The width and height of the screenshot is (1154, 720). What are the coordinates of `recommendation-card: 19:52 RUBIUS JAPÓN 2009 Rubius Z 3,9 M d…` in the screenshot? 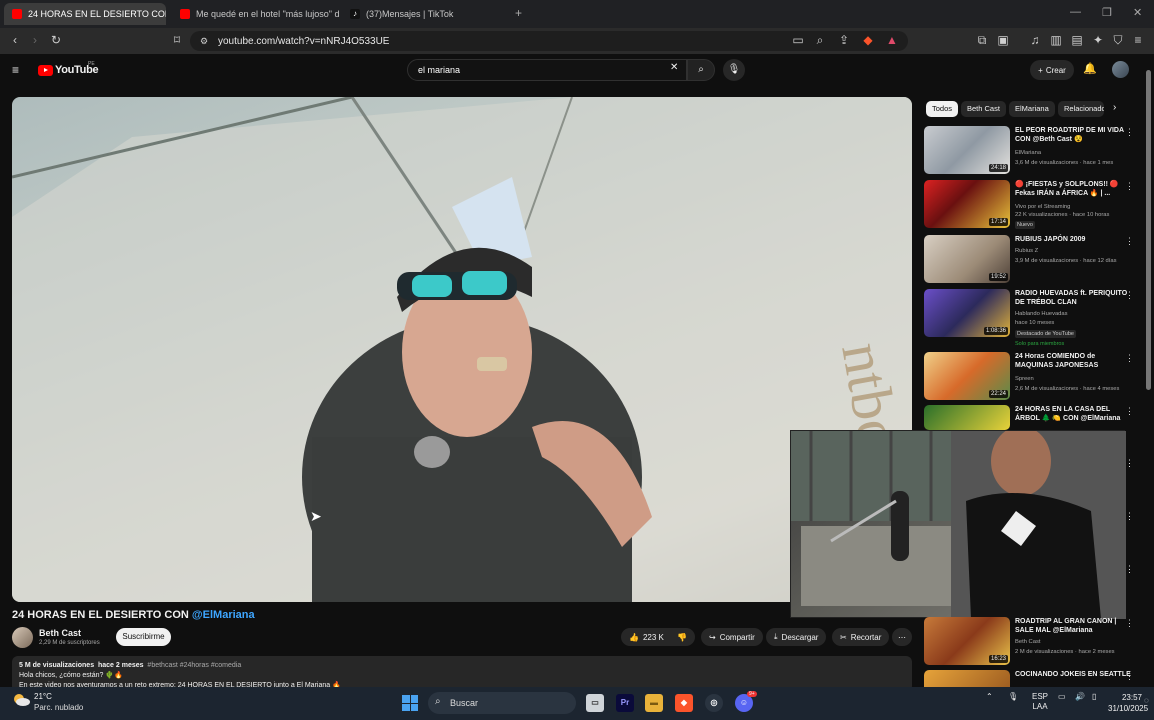 It's located at (1035, 261).